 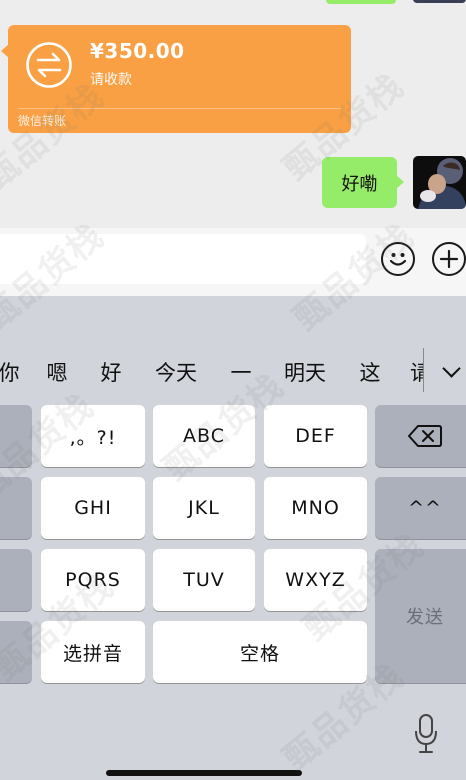 I want to click on candidate-item: 嗯, so click(x=57, y=373).